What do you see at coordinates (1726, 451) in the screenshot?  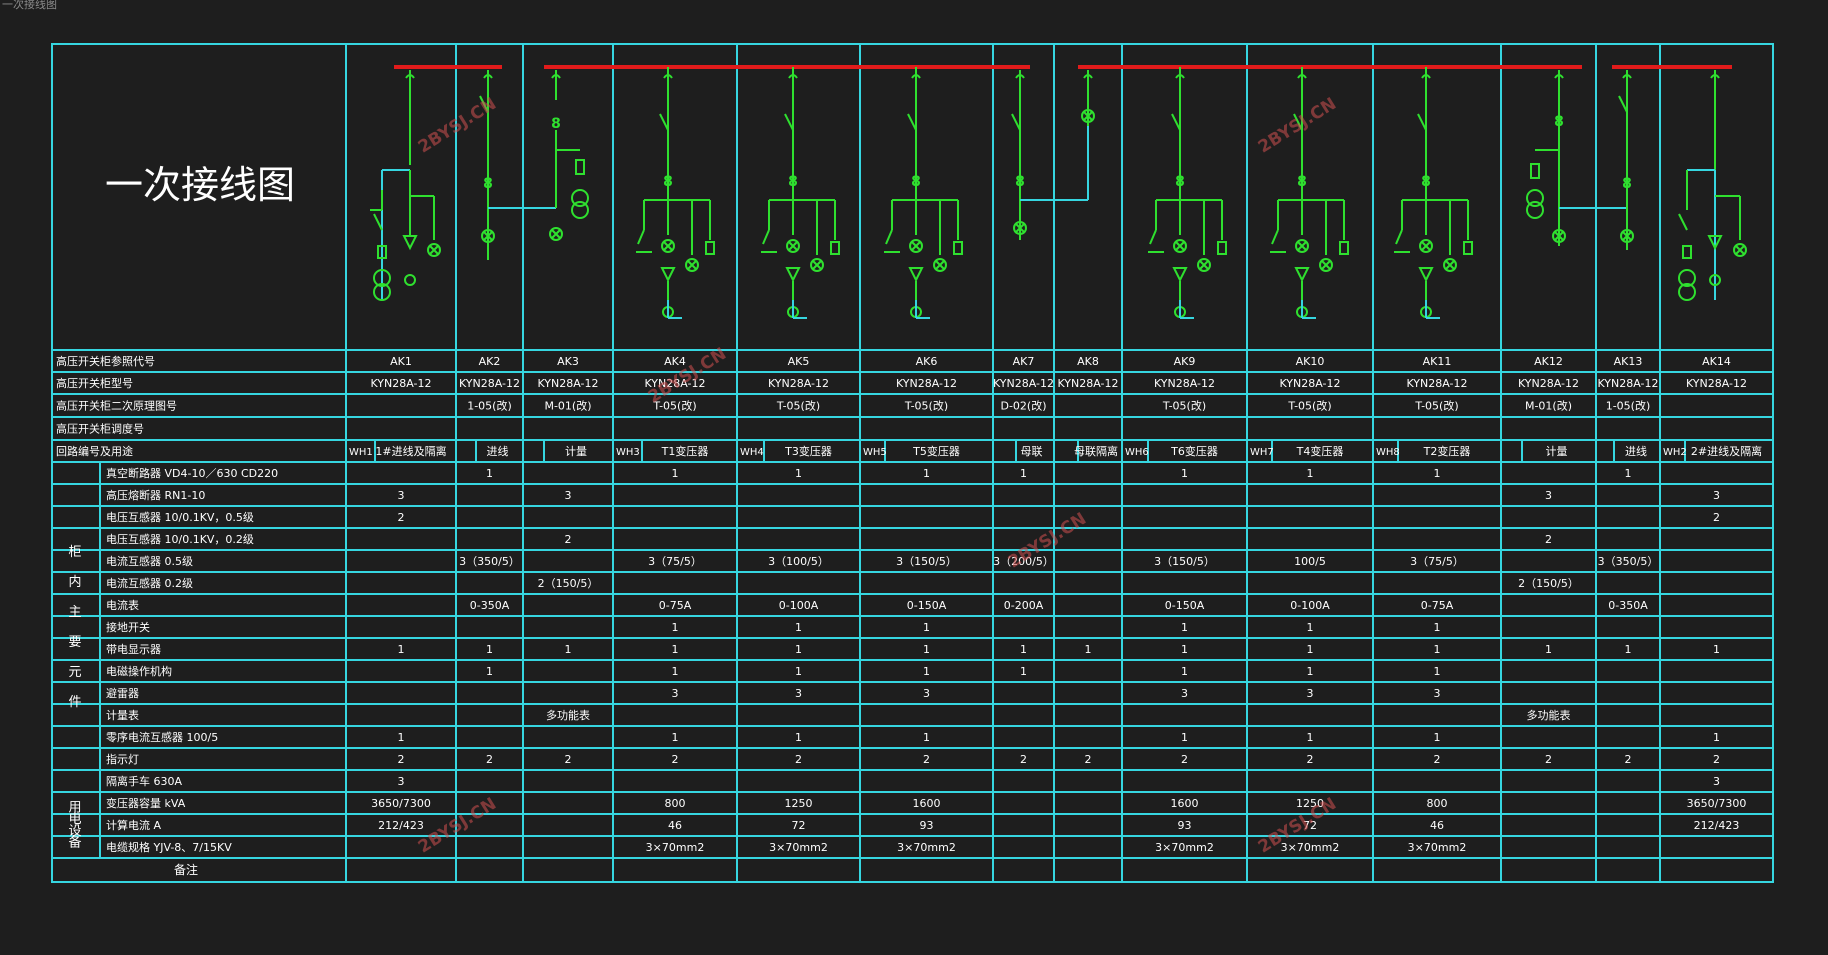 I see `circuit-use: 2#进线及隔离` at bounding box center [1726, 451].